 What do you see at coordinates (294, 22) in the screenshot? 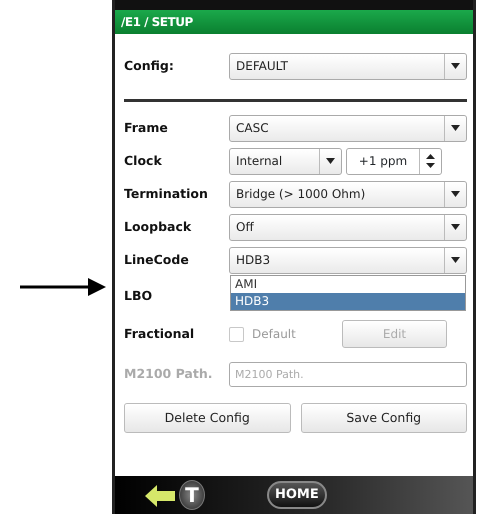
I see `screen-title: /E1 / SETUP` at bounding box center [294, 22].